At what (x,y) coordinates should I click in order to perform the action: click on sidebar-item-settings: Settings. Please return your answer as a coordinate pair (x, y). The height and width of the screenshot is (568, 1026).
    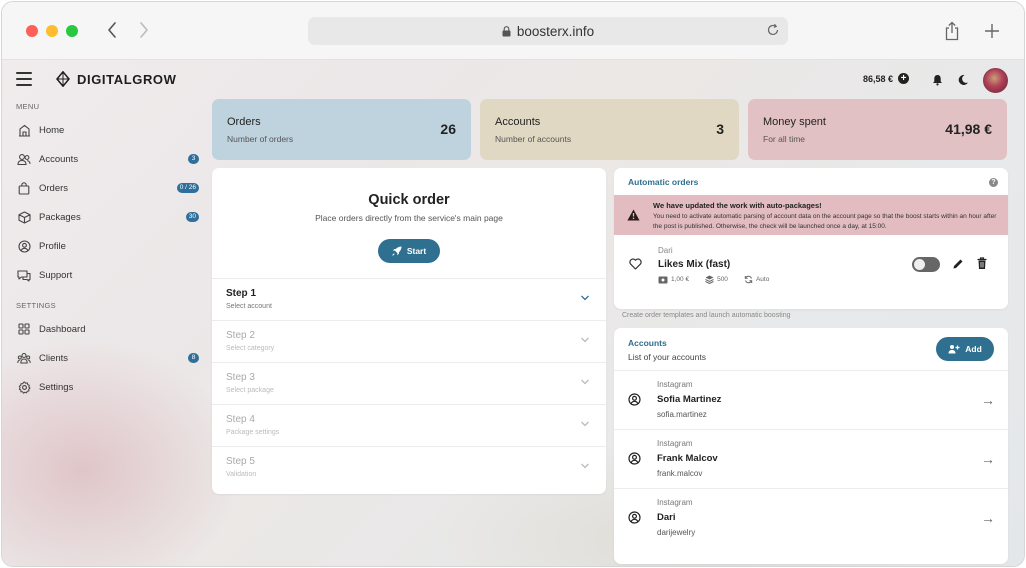
    Looking at the image, I should click on (108, 387).